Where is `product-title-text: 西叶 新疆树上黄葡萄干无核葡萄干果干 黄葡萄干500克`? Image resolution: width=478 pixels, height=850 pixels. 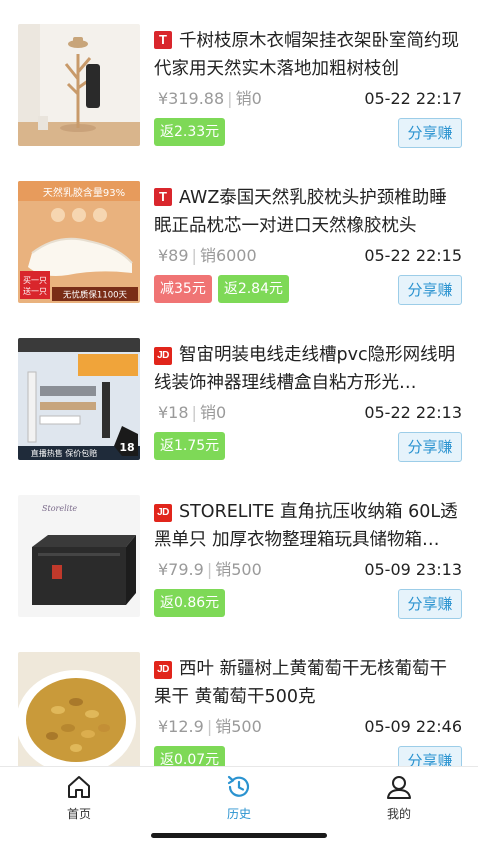
product-title-text: 西叶 新疆树上黄葡萄干无核葡萄干果干 黄葡萄干500克 is located at coordinates (301, 683).